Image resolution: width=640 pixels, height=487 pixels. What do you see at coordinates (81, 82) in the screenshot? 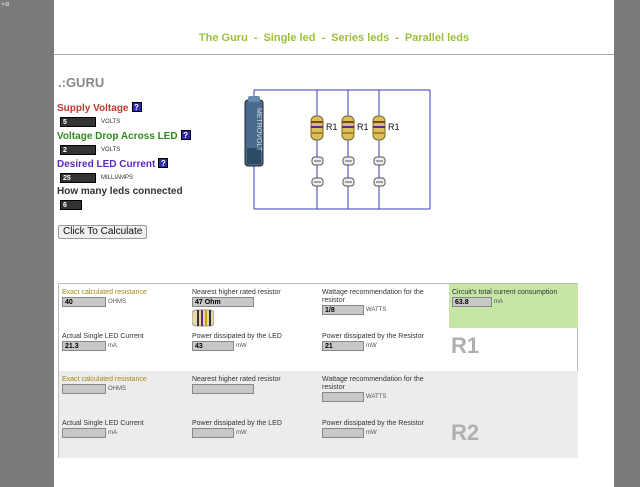
I see `page-title: .:GURU` at bounding box center [81, 82].